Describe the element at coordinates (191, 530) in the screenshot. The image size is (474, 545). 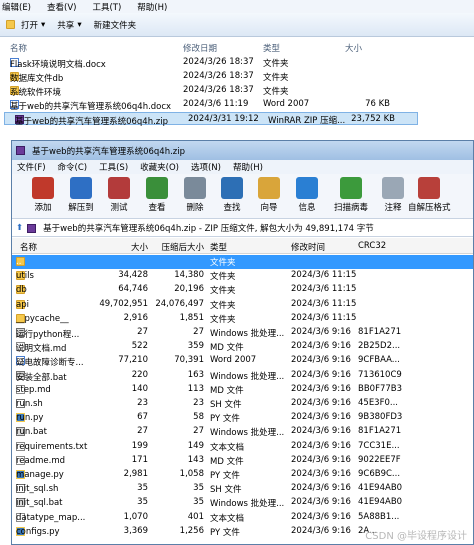
I see `archive-packed: 1,256` at that location.